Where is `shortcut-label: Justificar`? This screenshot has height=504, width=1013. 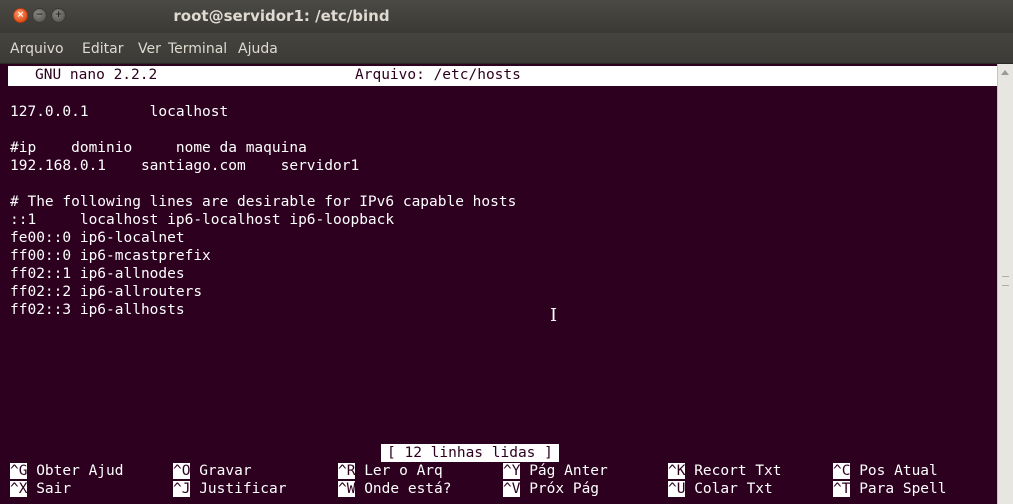
shortcut-label: Justificar is located at coordinates (243, 489).